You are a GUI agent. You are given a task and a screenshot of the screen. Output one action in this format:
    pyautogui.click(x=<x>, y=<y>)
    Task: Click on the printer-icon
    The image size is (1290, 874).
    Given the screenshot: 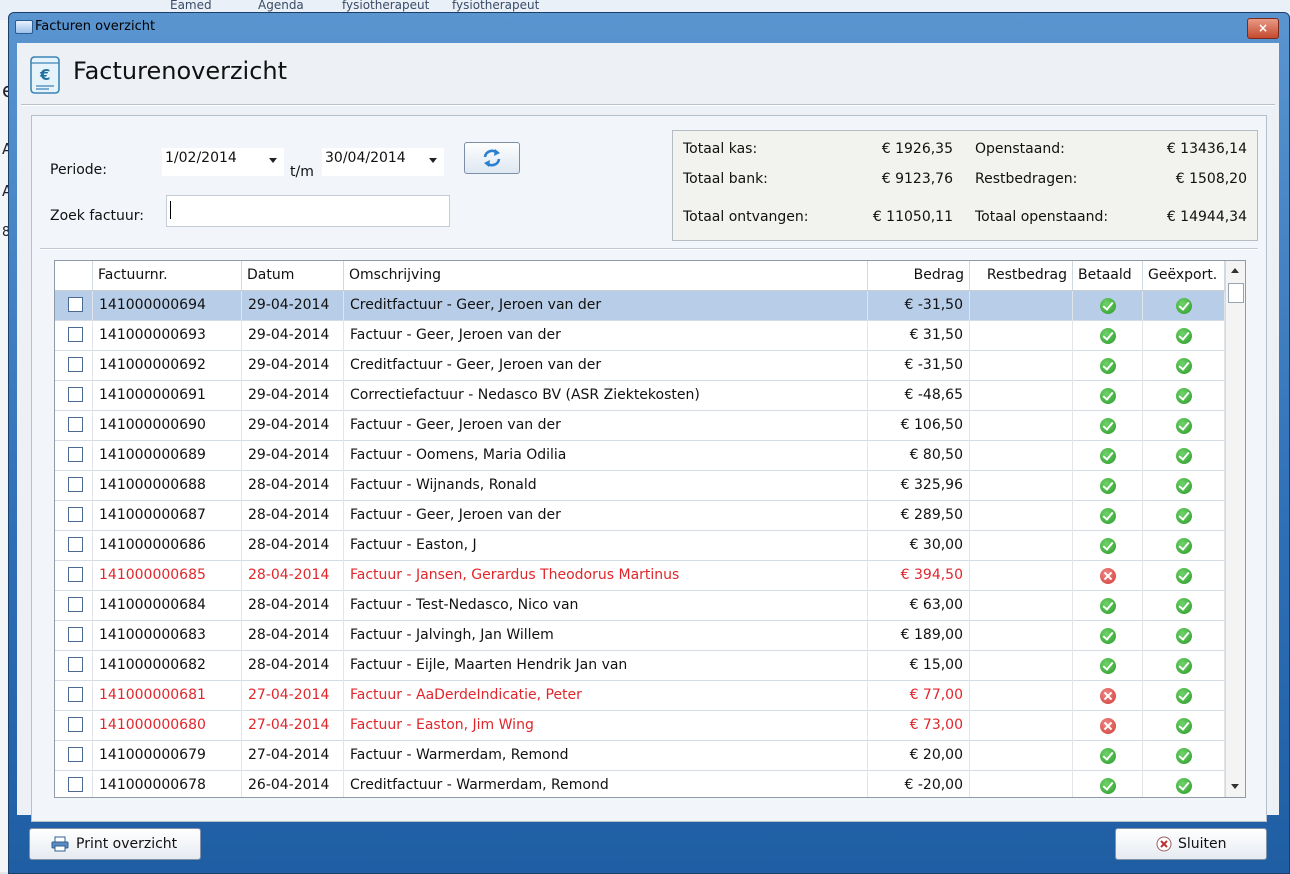 What is the action you would take?
    pyautogui.click(x=60, y=844)
    